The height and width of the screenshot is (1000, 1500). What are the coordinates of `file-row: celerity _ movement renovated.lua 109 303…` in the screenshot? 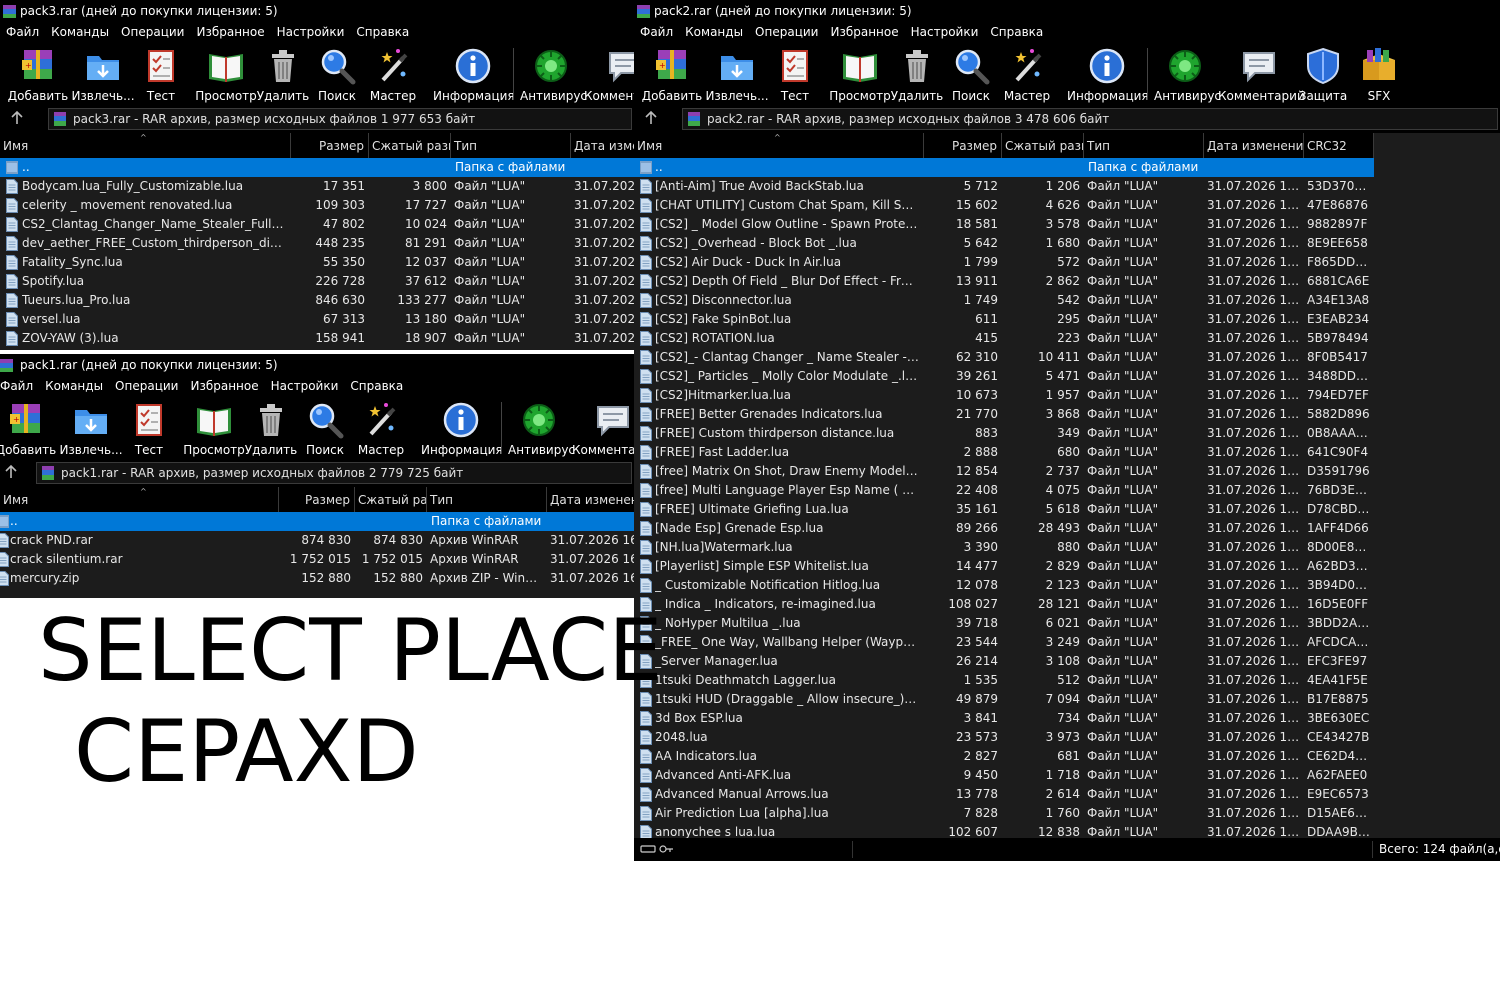 It's located at (317, 205).